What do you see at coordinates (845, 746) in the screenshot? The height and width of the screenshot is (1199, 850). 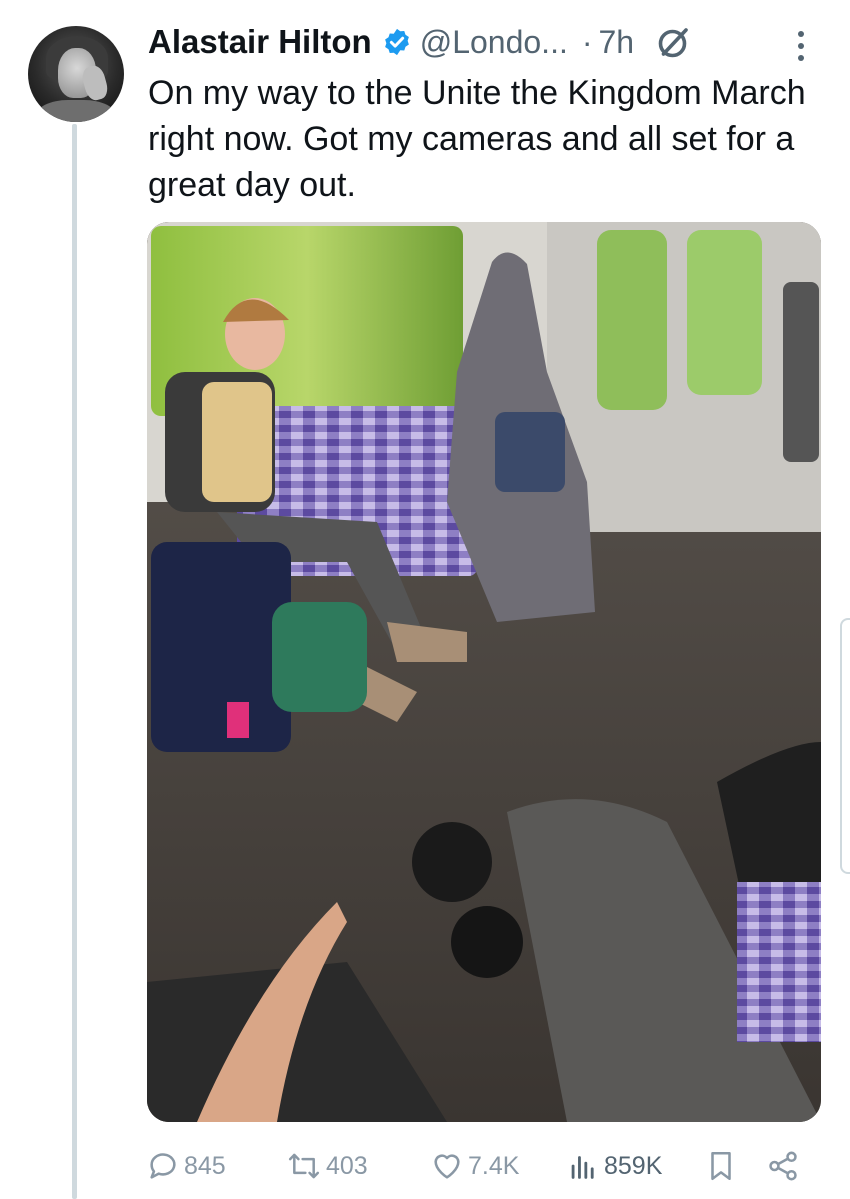 I see `scrollbar-thumb` at bounding box center [845, 746].